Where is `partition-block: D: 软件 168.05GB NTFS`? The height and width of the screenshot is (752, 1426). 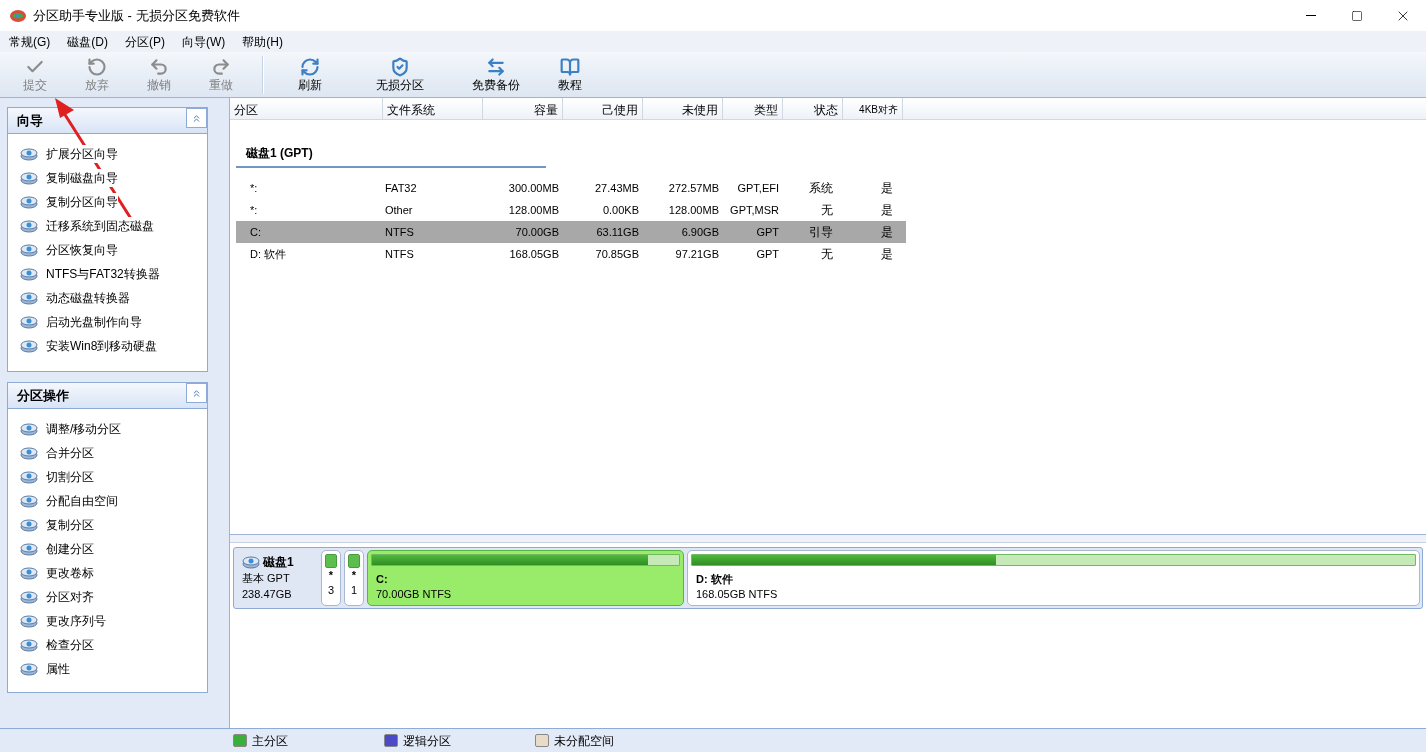 partition-block: D: 软件 168.05GB NTFS is located at coordinates (1053, 578).